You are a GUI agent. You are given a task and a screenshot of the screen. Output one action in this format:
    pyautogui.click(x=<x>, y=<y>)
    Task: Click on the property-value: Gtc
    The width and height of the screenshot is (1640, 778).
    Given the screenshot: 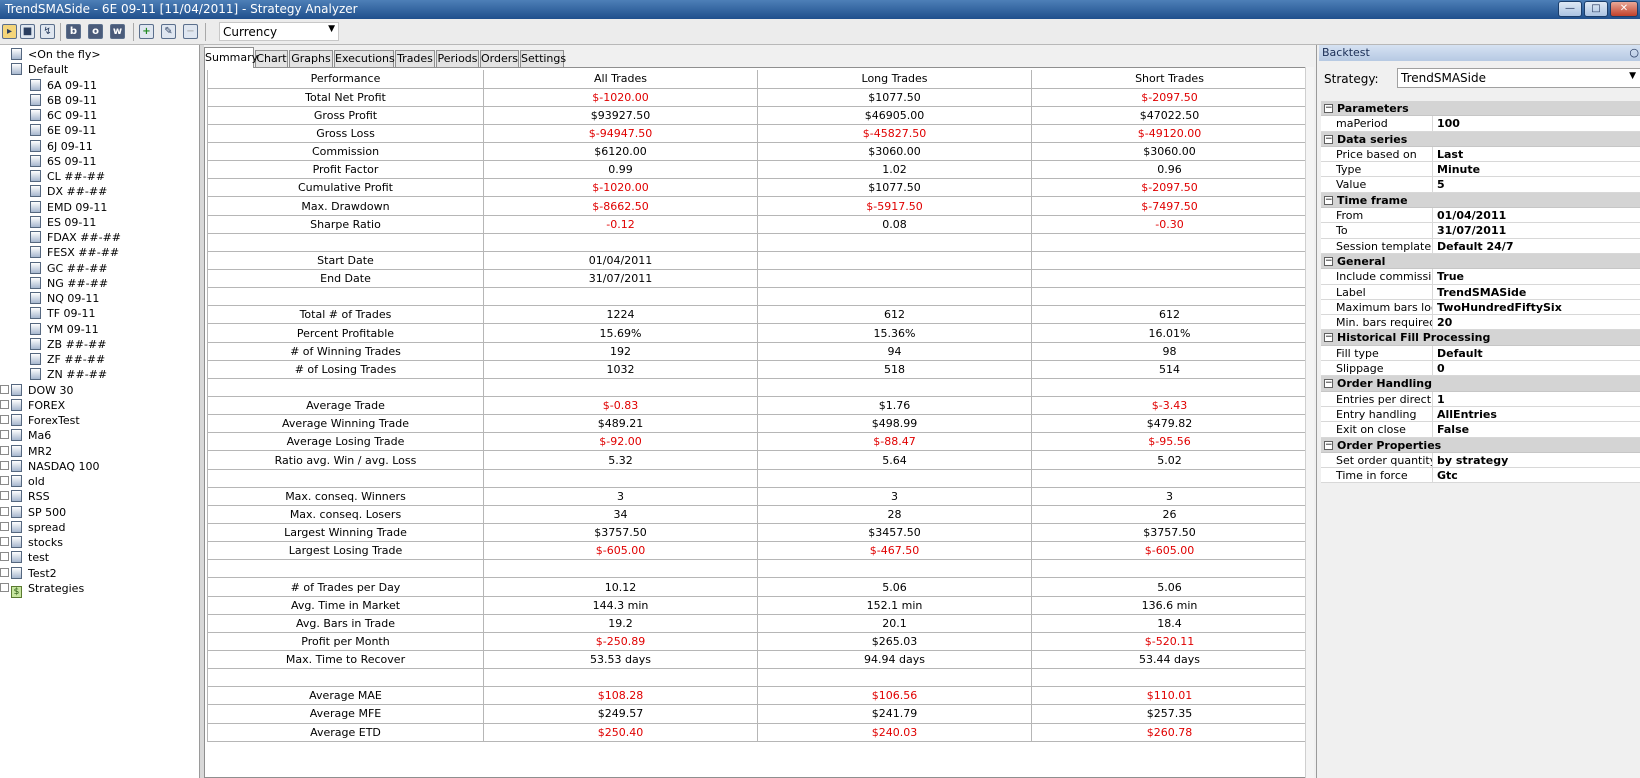 What is the action you would take?
    pyautogui.click(x=1536, y=475)
    